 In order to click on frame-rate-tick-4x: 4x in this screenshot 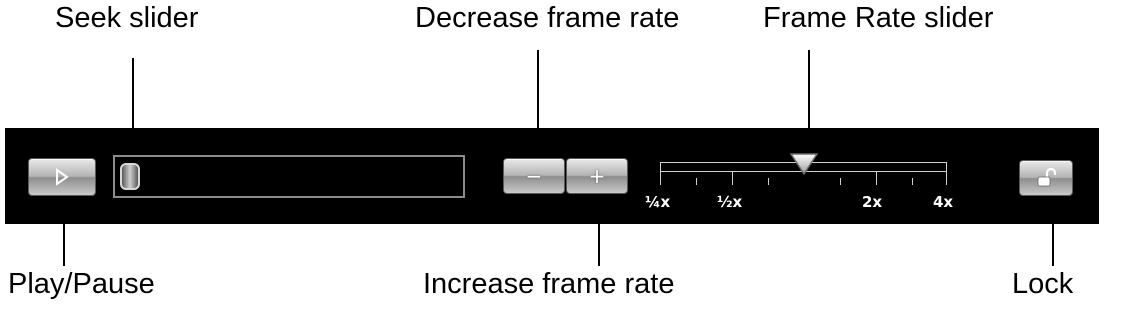, I will do `click(943, 202)`.